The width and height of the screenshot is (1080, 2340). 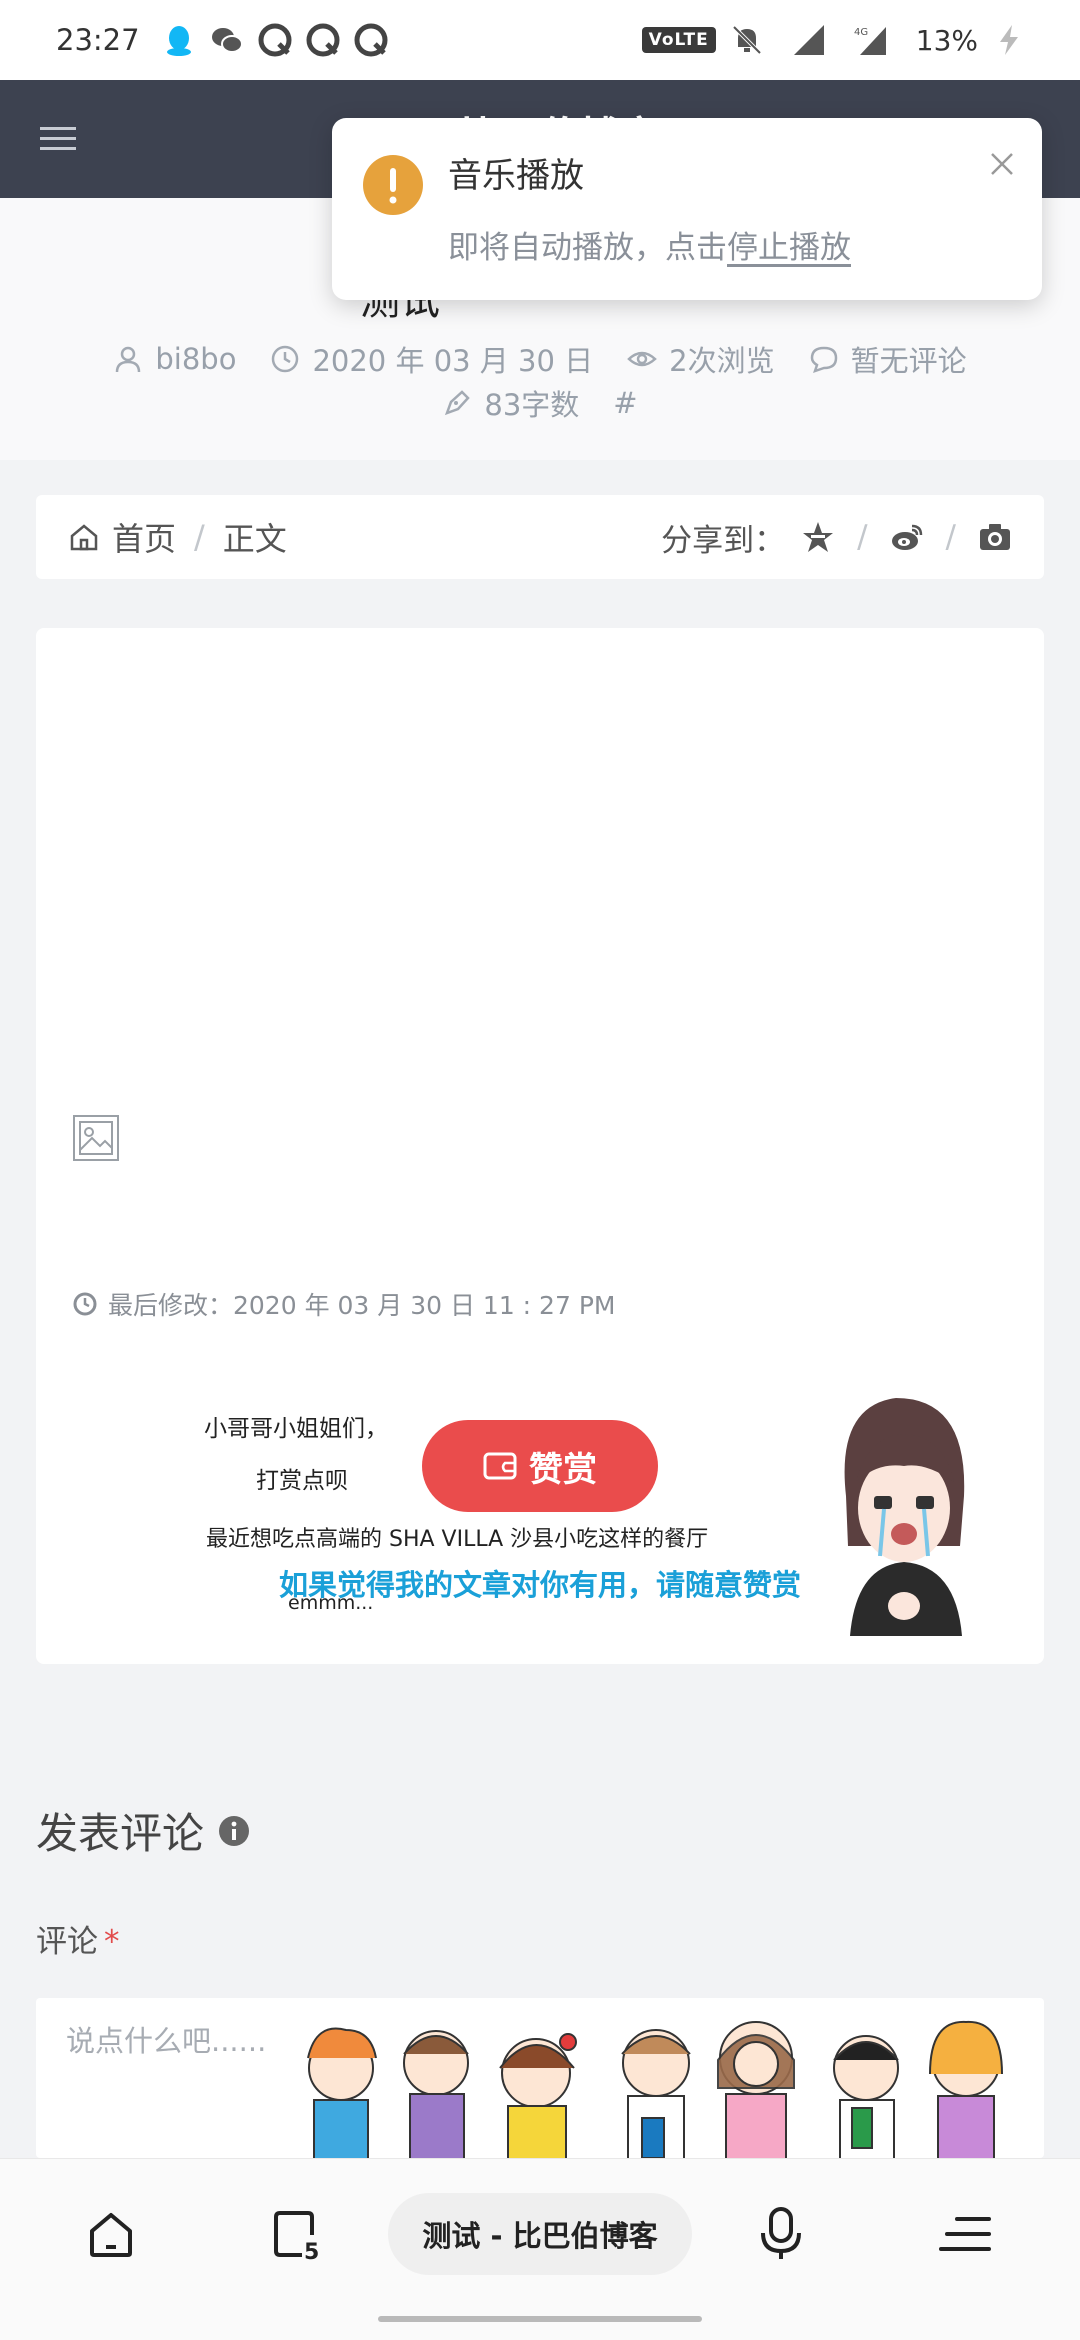 What do you see at coordinates (946, 40) in the screenshot?
I see `battery-percent: 13%` at bounding box center [946, 40].